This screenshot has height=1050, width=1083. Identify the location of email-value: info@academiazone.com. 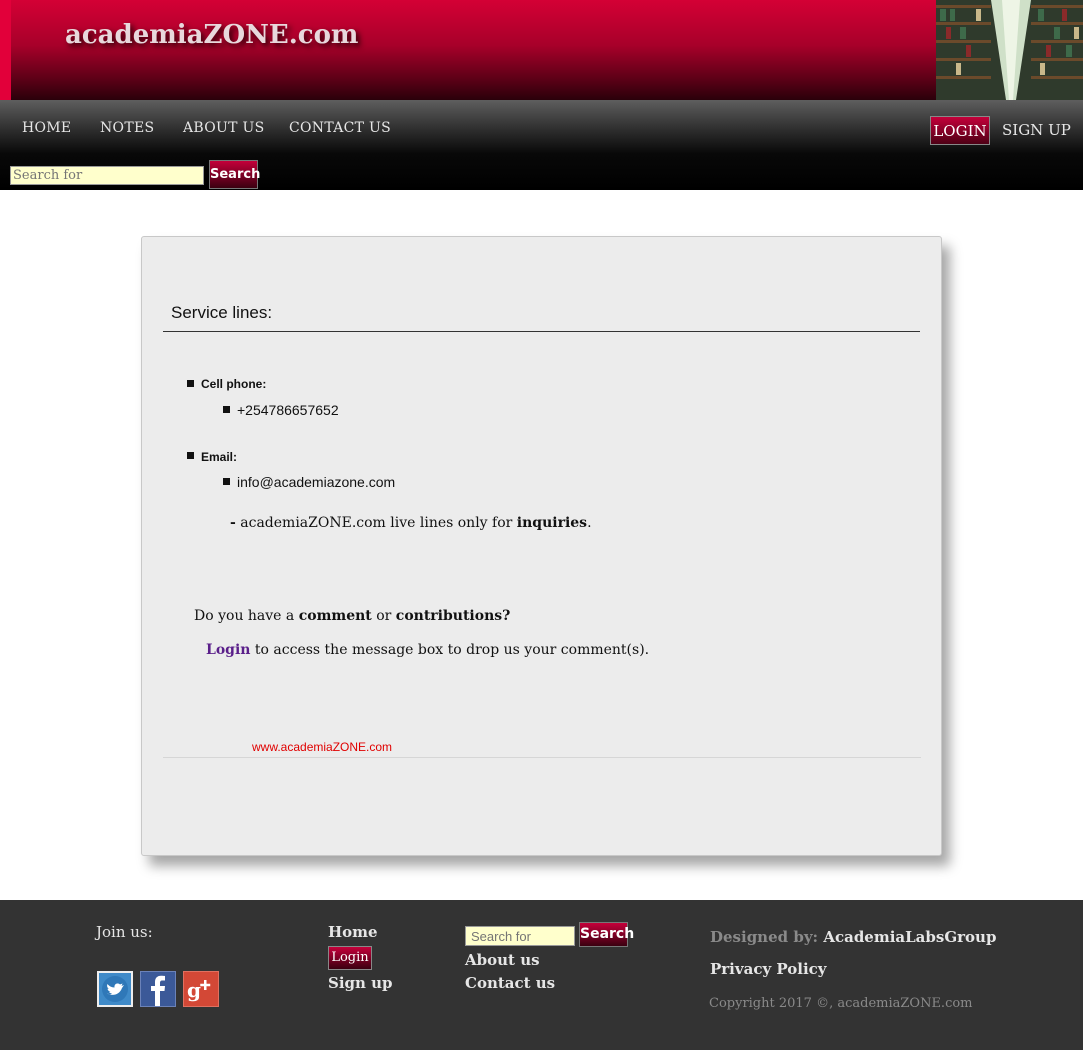
(316, 482).